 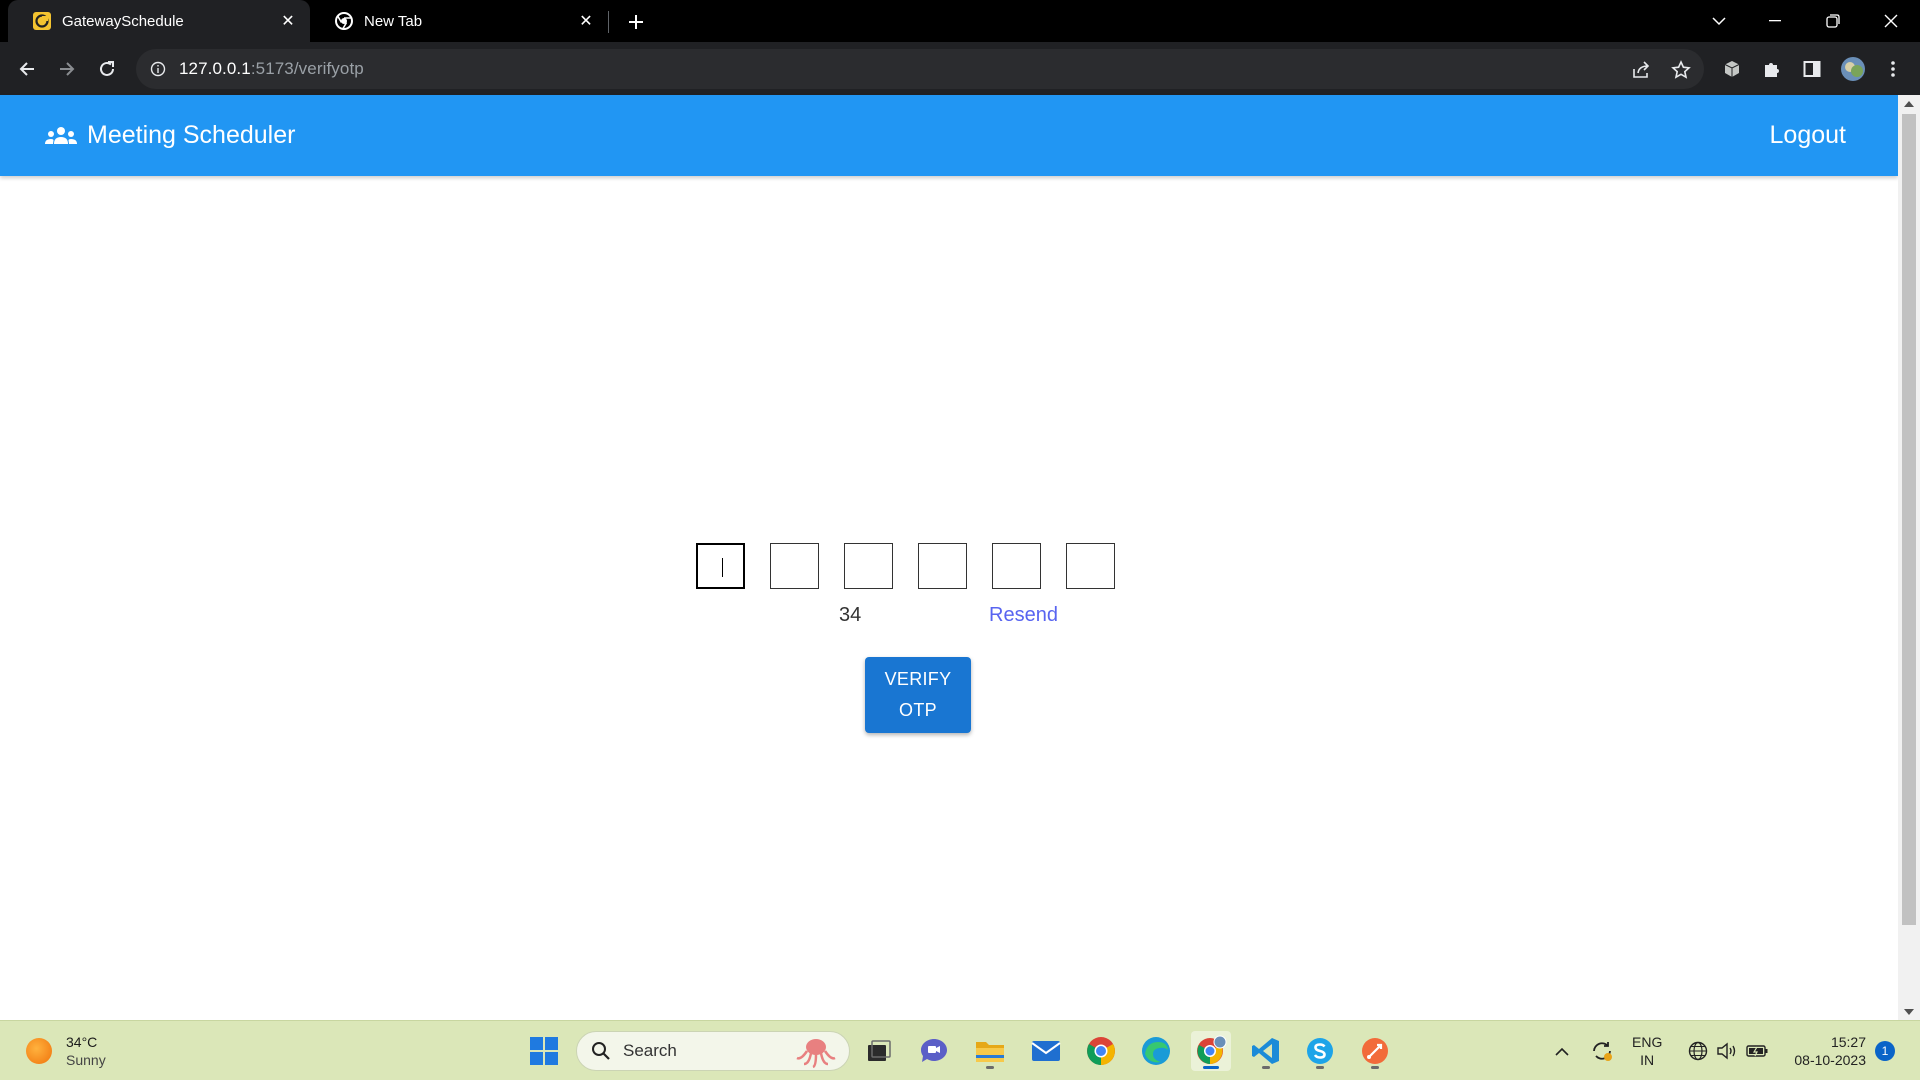 I want to click on postman-button, so click(x=1375, y=1051).